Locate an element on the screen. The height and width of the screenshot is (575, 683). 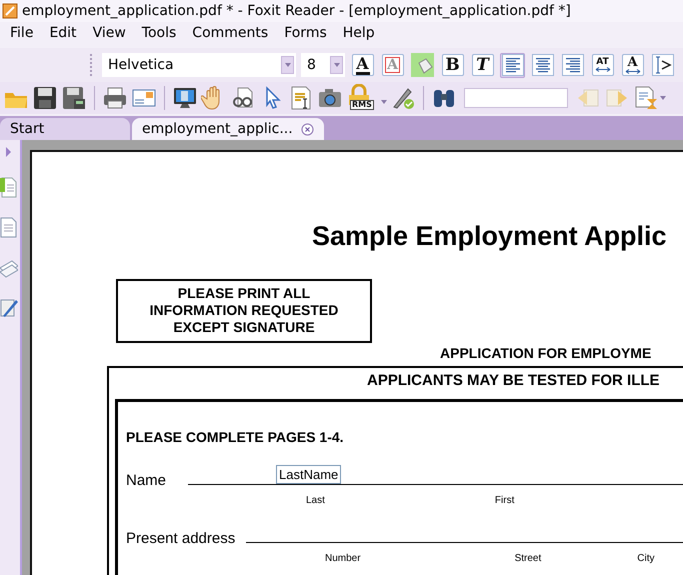
field-label: Present address is located at coordinates (181, 538).